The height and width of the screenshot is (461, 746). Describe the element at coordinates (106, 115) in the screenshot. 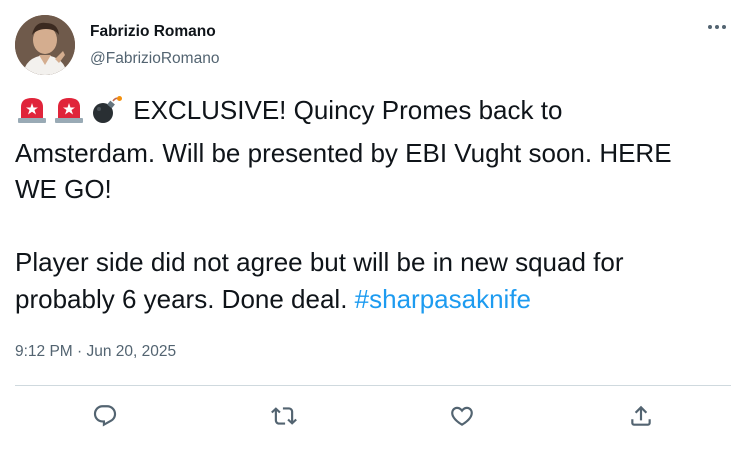

I see `bomb-emoji` at that location.